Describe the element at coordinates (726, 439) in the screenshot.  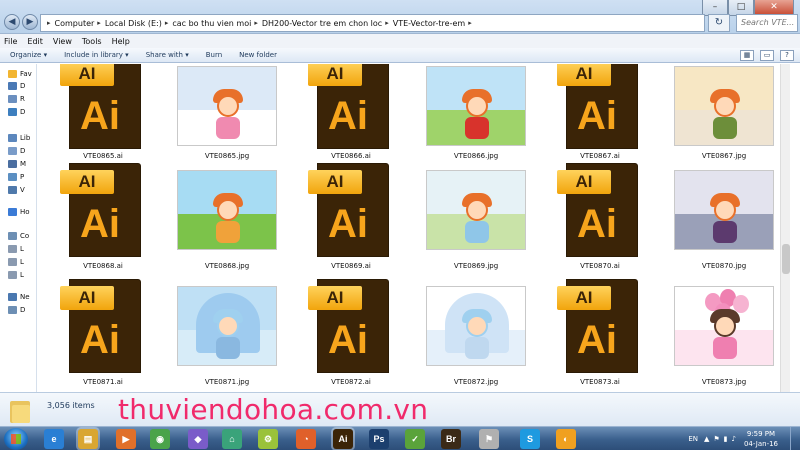
I see `network-icon: ▮` at that location.